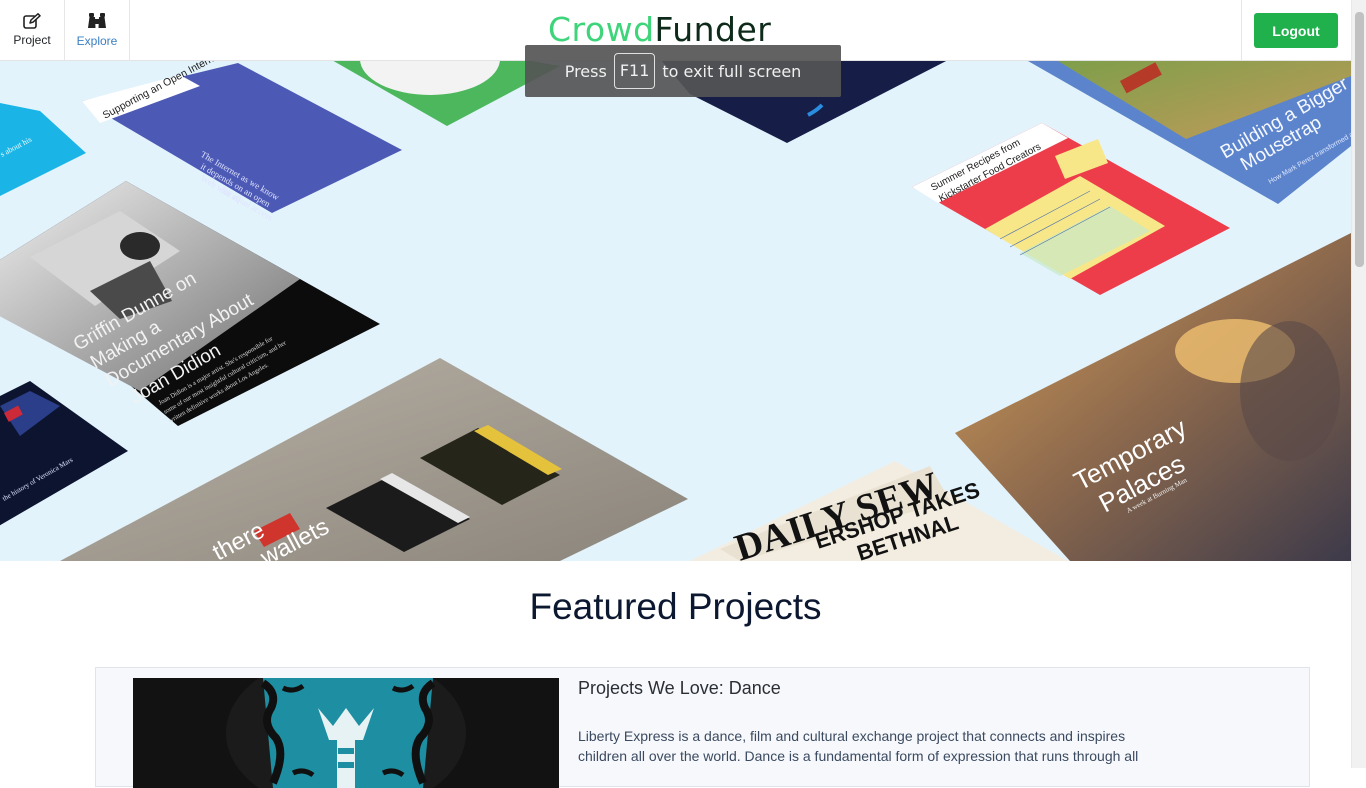 Image resolution: width=1366 pixels, height=788 pixels. What do you see at coordinates (32, 40) in the screenshot?
I see `nav-project-label: Project` at bounding box center [32, 40].